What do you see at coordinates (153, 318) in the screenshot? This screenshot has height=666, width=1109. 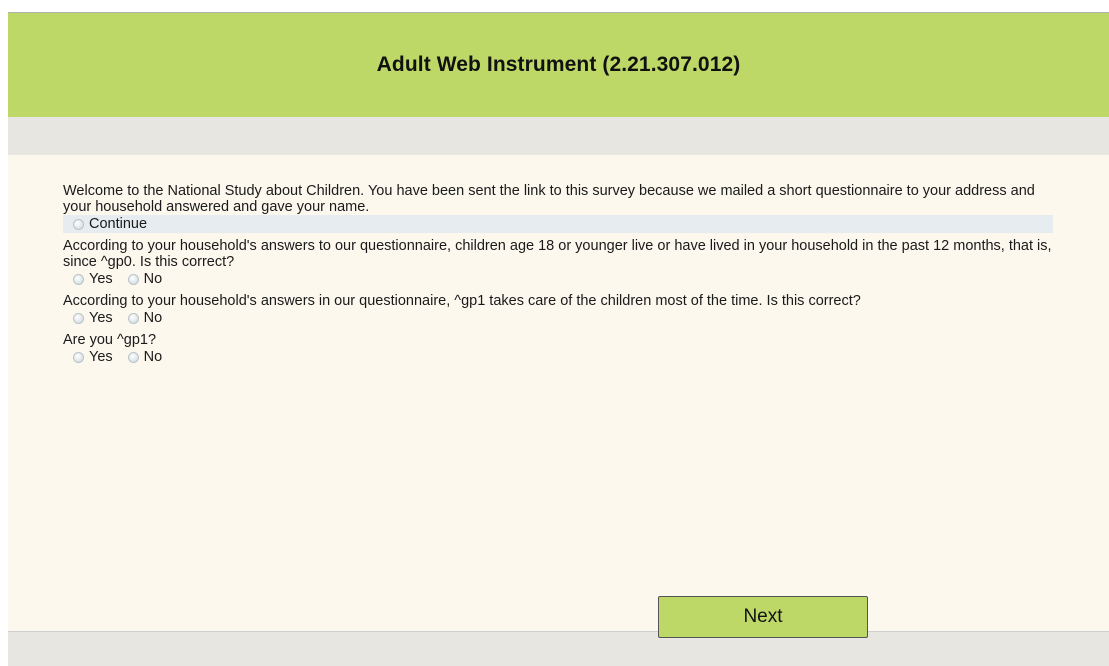 I see `caretaker-no-label: No` at bounding box center [153, 318].